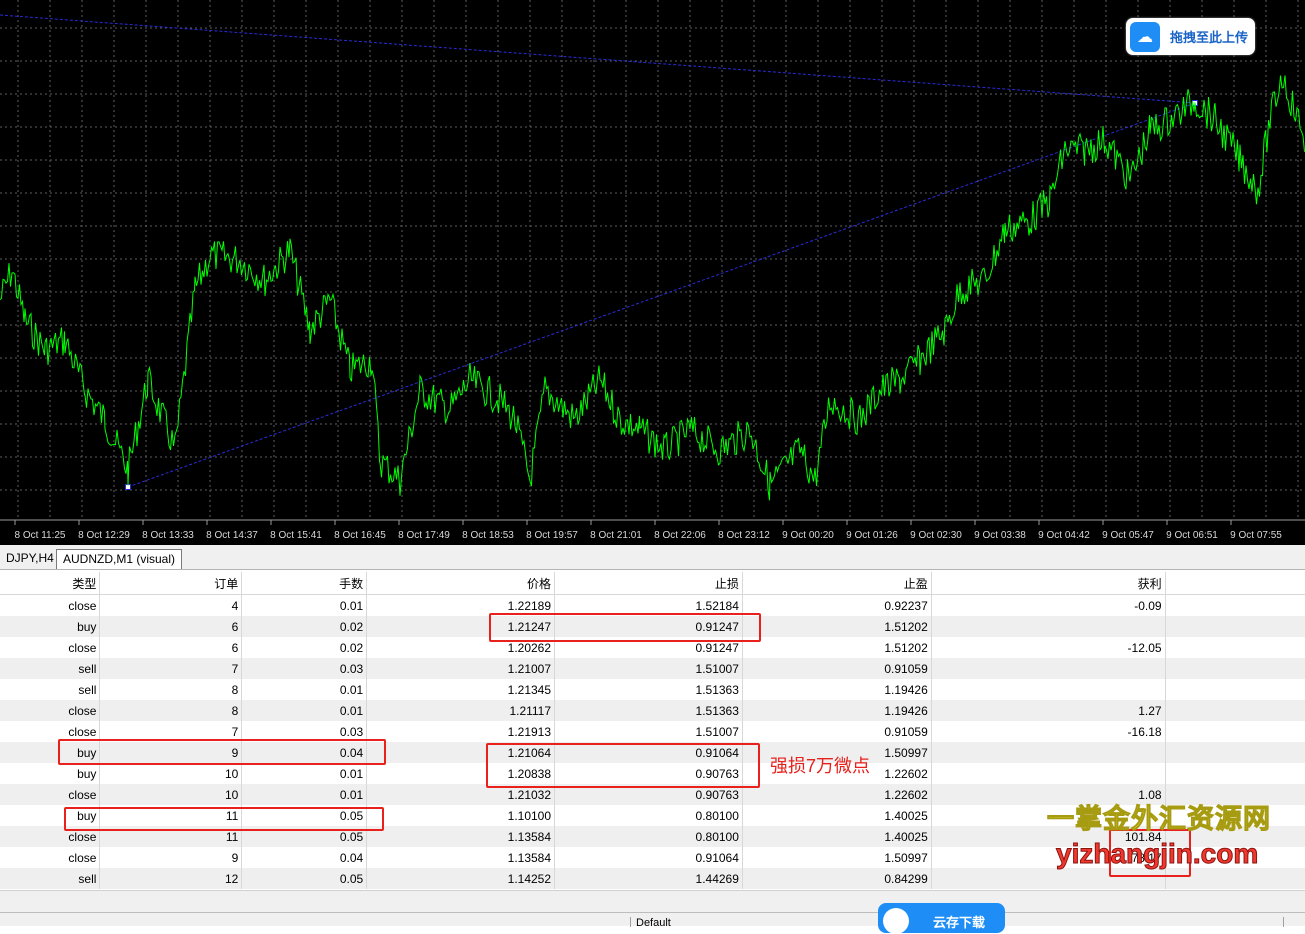 The image size is (1305, 934). I want to click on time-axis-label: 8 Oct 21:01, so click(616, 535).